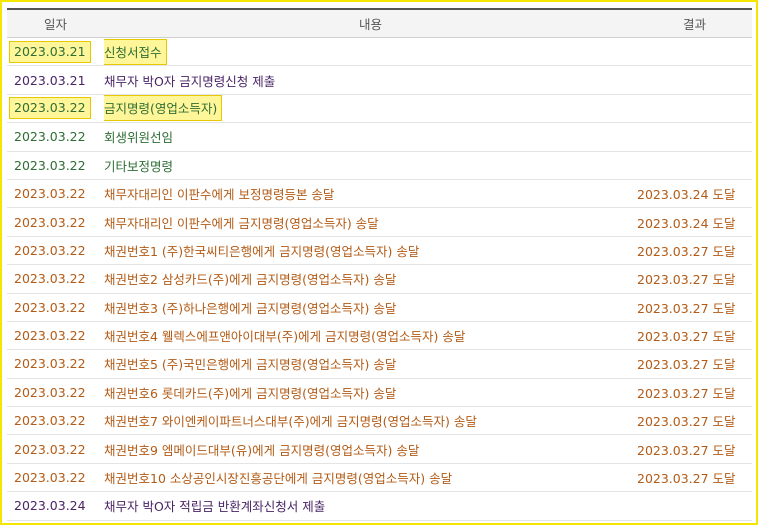  What do you see at coordinates (55, 23) in the screenshot?
I see `column-header-date: 일자` at bounding box center [55, 23].